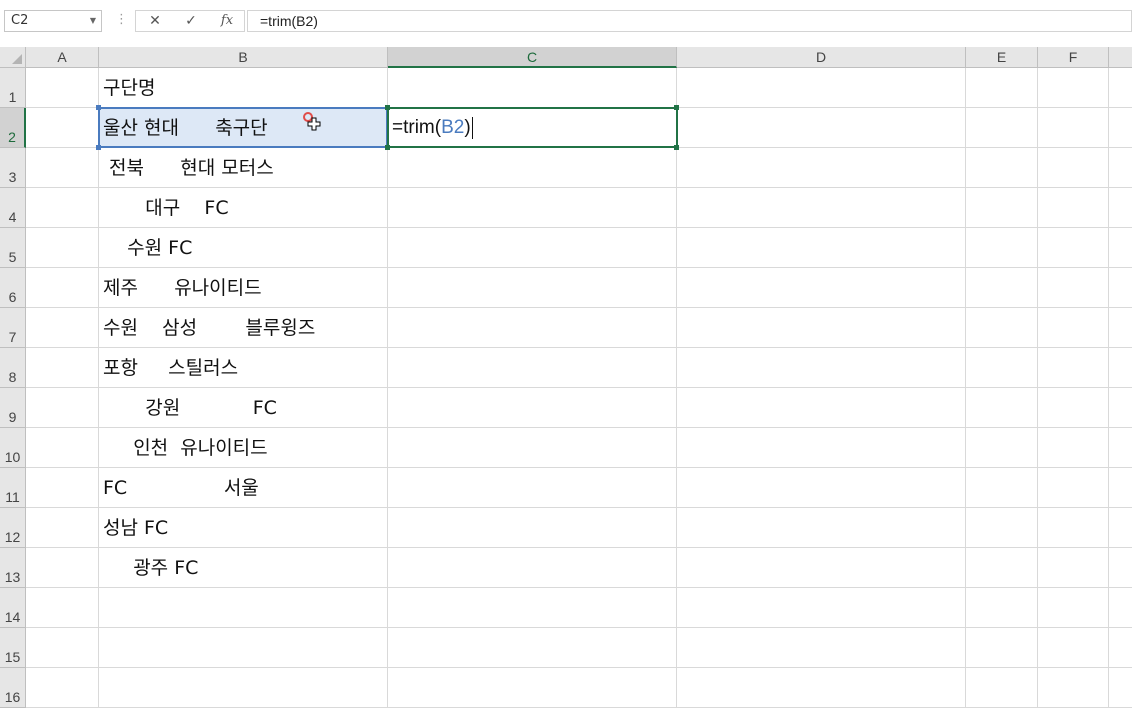  I want to click on cell-b12: 성남 FC, so click(243, 528).